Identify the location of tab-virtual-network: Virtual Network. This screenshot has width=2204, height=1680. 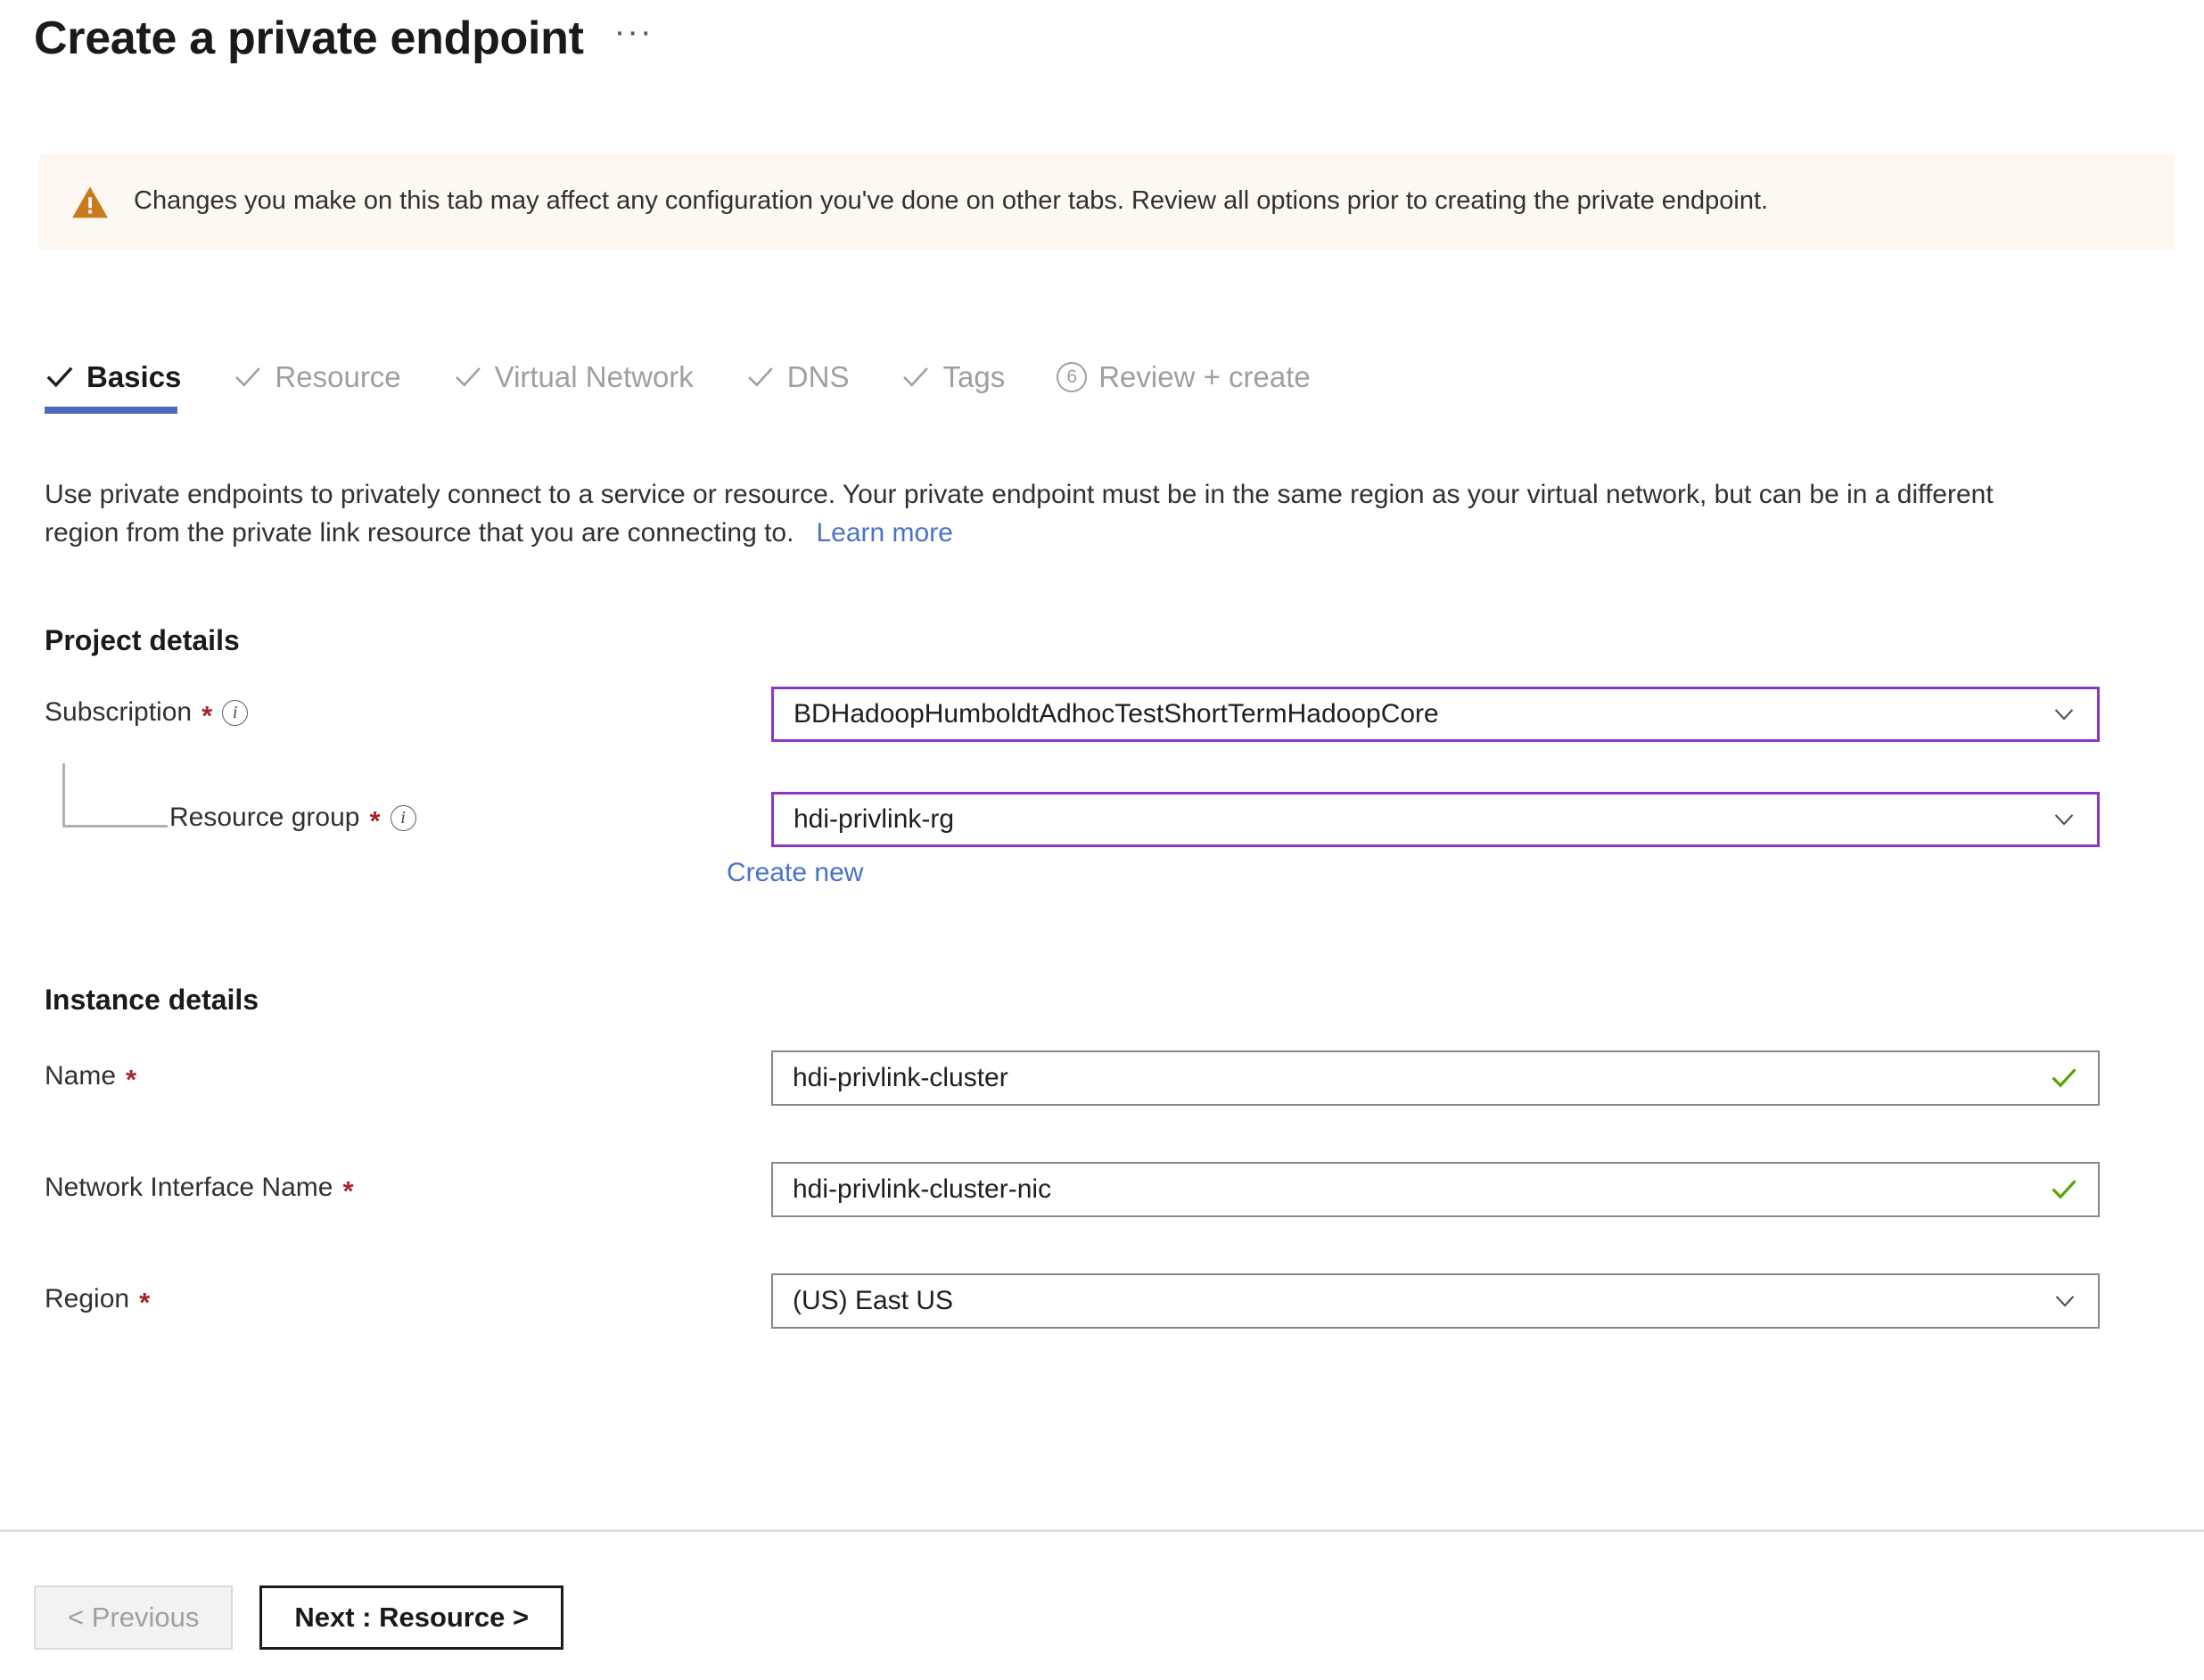
(574, 387).